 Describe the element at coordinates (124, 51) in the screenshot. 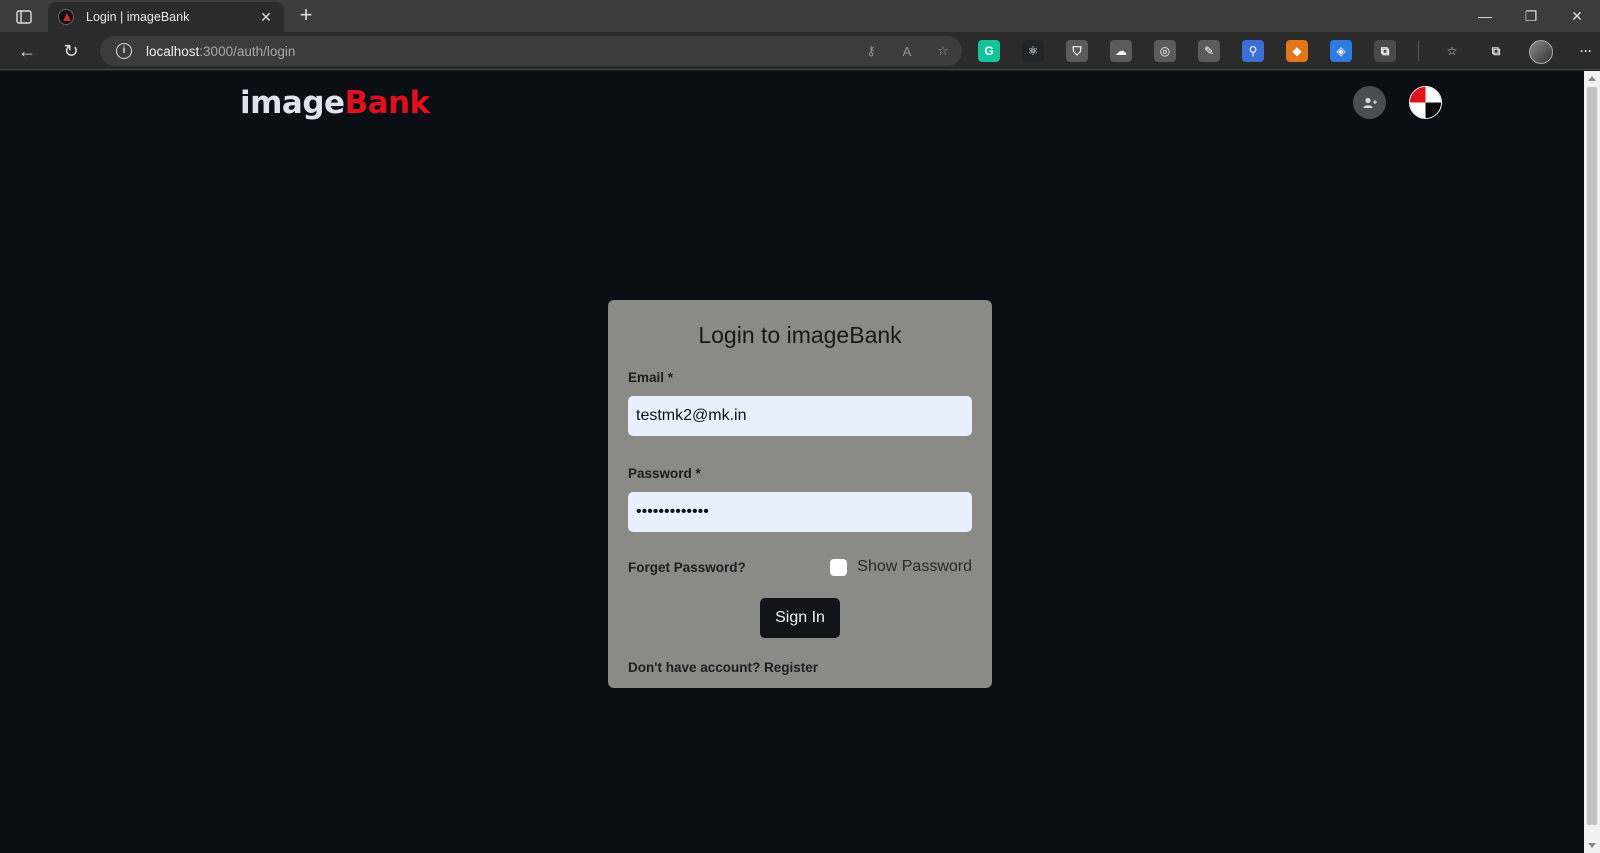

I see `site-info-icon: i` at that location.